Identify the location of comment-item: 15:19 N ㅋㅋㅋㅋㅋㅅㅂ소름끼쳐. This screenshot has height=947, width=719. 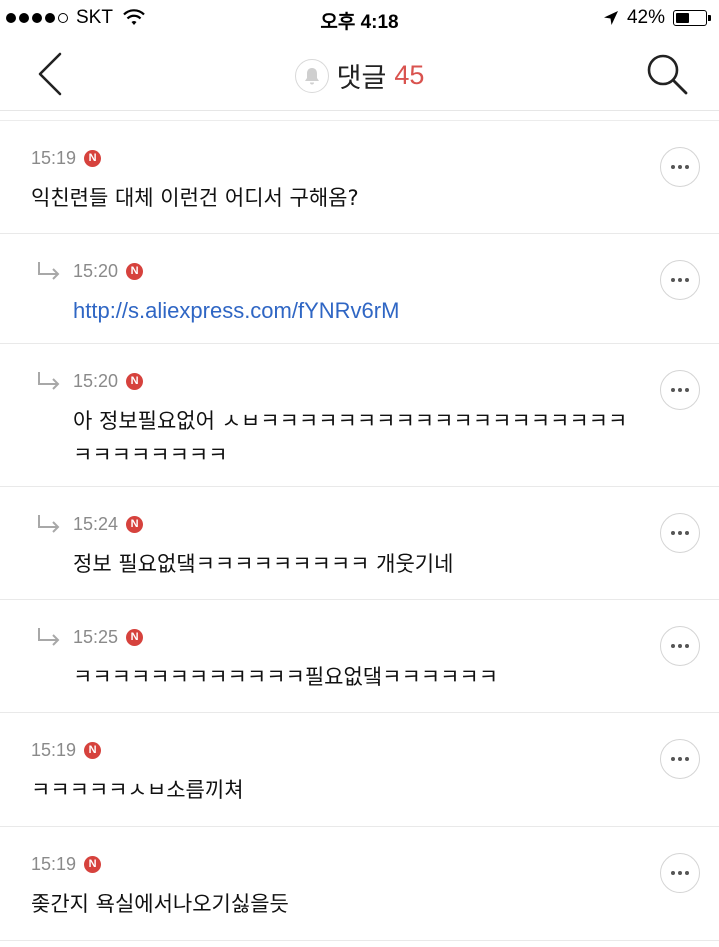
(359, 770).